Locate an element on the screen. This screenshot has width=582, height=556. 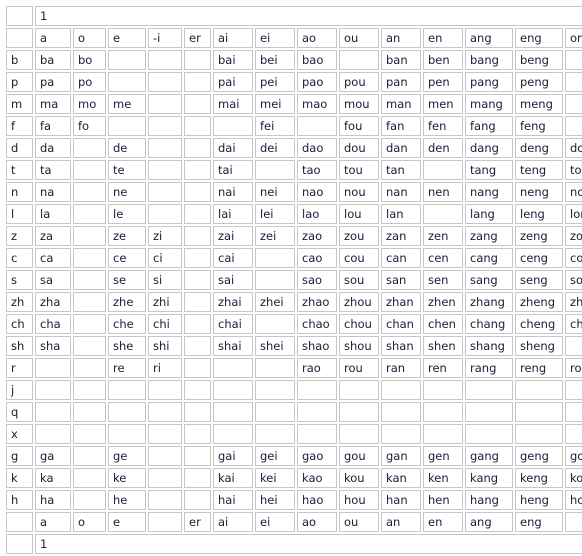
syllable-cell: pao is located at coordinates (317, 82).